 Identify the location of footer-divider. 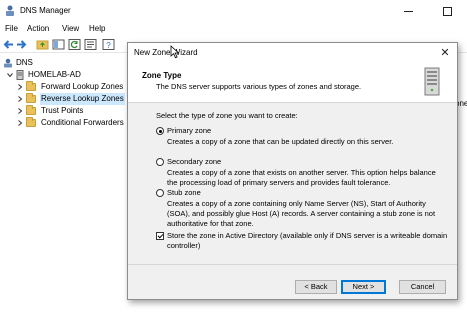
(292, 264).